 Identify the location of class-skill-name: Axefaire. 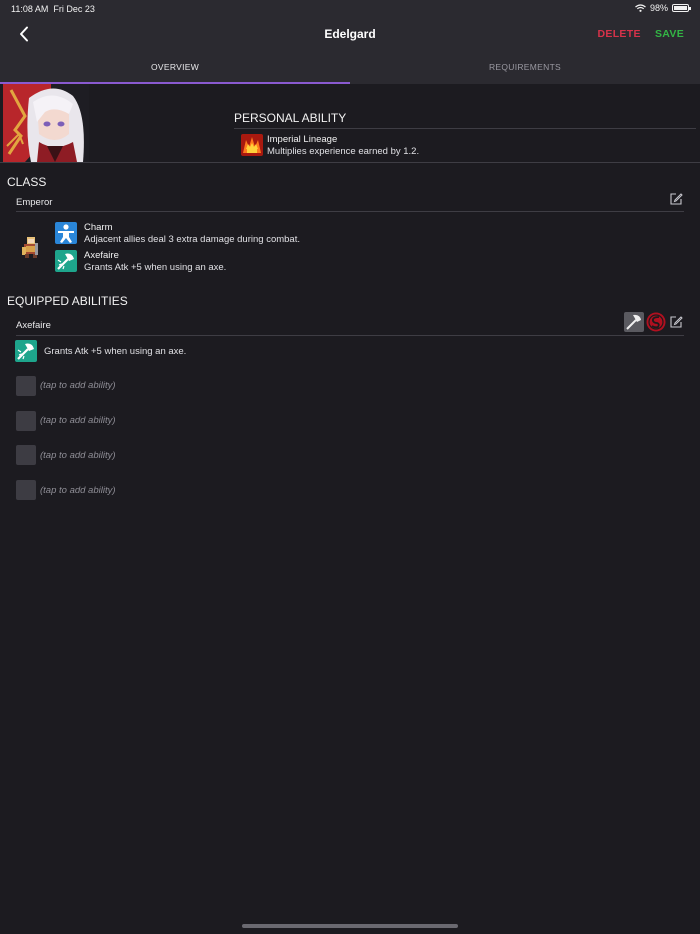
(101, 255).